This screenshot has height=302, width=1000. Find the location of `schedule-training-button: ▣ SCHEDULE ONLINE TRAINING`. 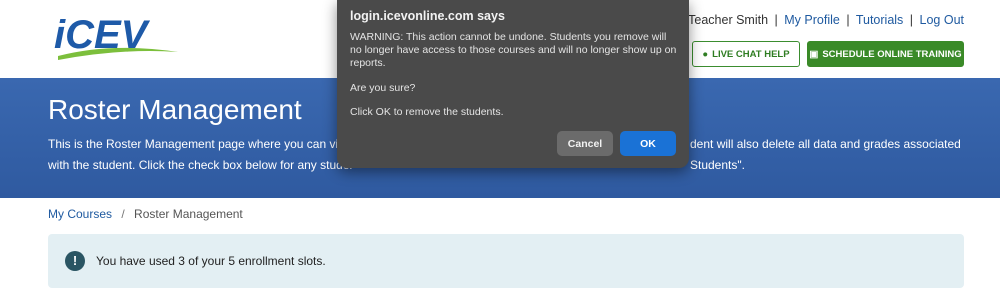

schedule-training-button: ▣ SCHEDULE ONLINE TRAINING is located at coordinates (885, 54).